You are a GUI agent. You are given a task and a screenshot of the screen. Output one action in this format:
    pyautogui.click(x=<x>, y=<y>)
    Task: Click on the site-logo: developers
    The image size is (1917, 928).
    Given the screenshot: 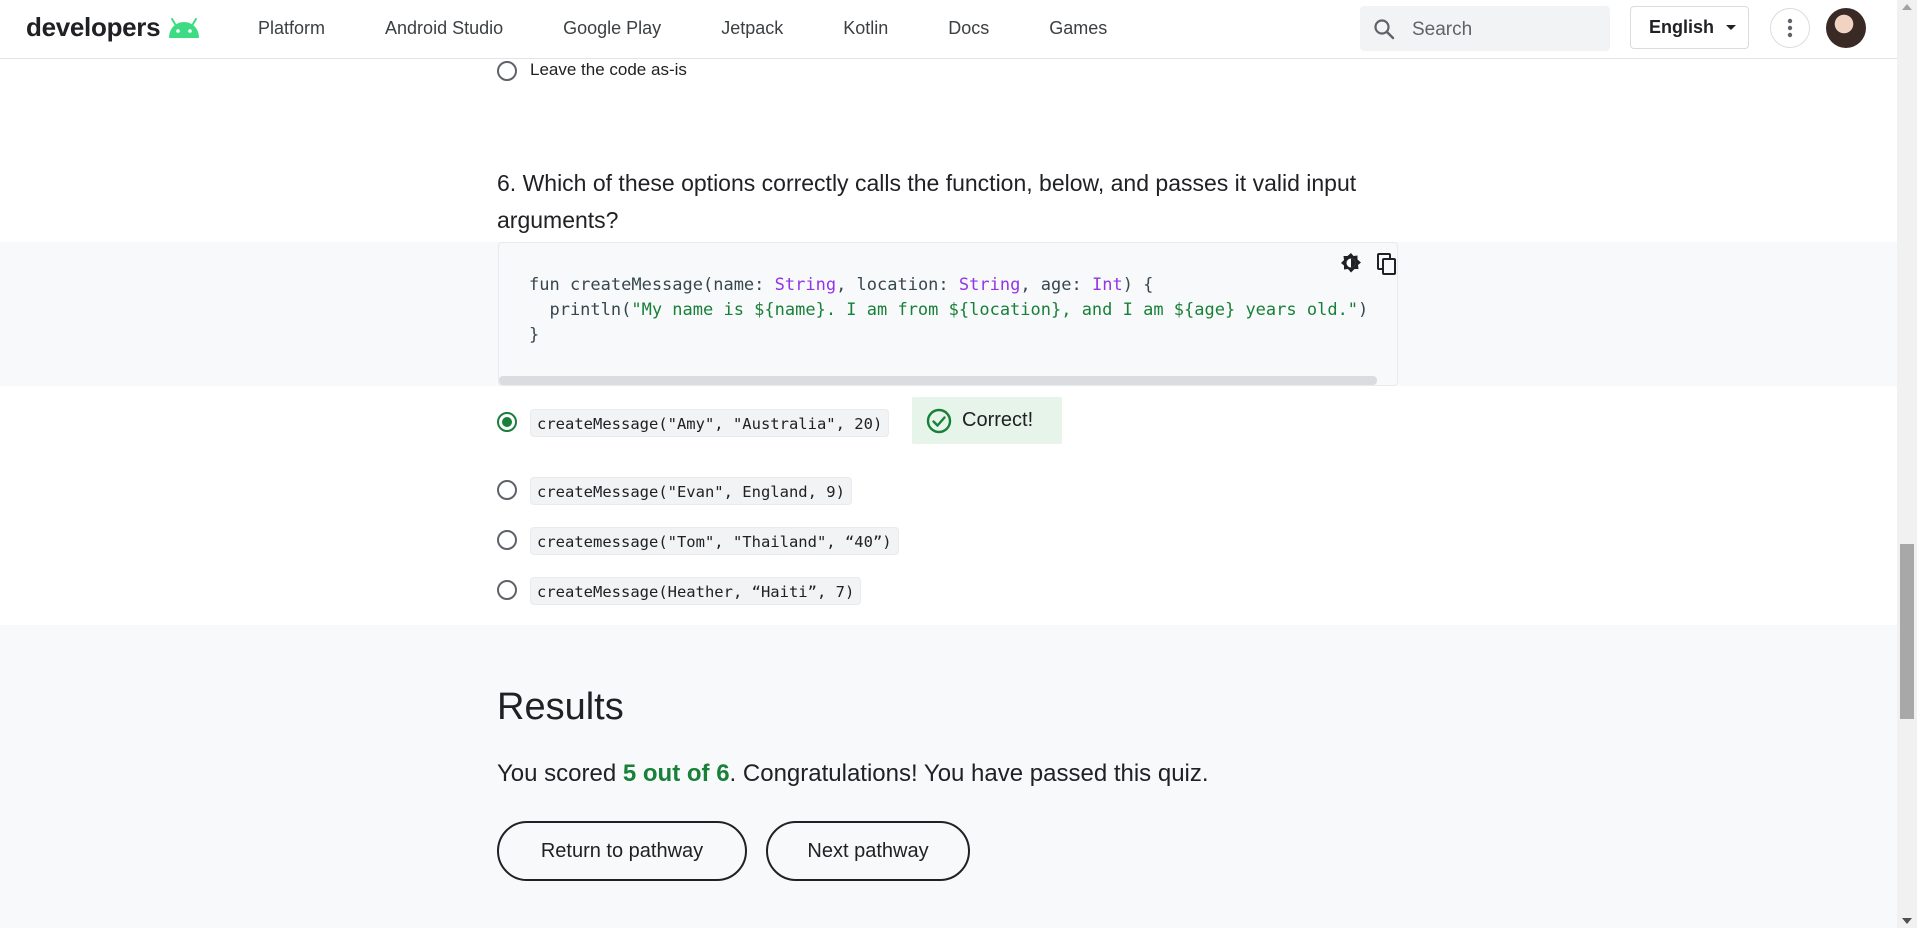 What is the action you would take?
    pyautogui.click(x=114, y=27)
    